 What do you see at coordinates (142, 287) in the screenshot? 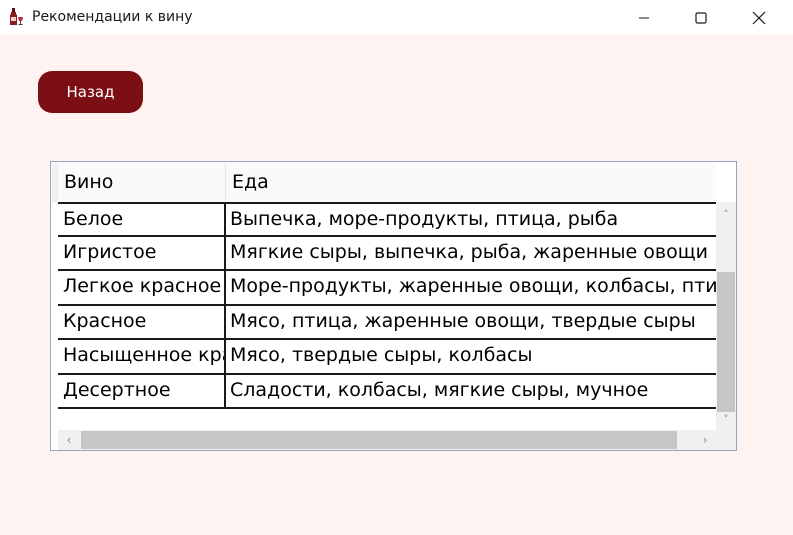
I see `wine-cell: Легкое красное` at bounding box center [142, 287].